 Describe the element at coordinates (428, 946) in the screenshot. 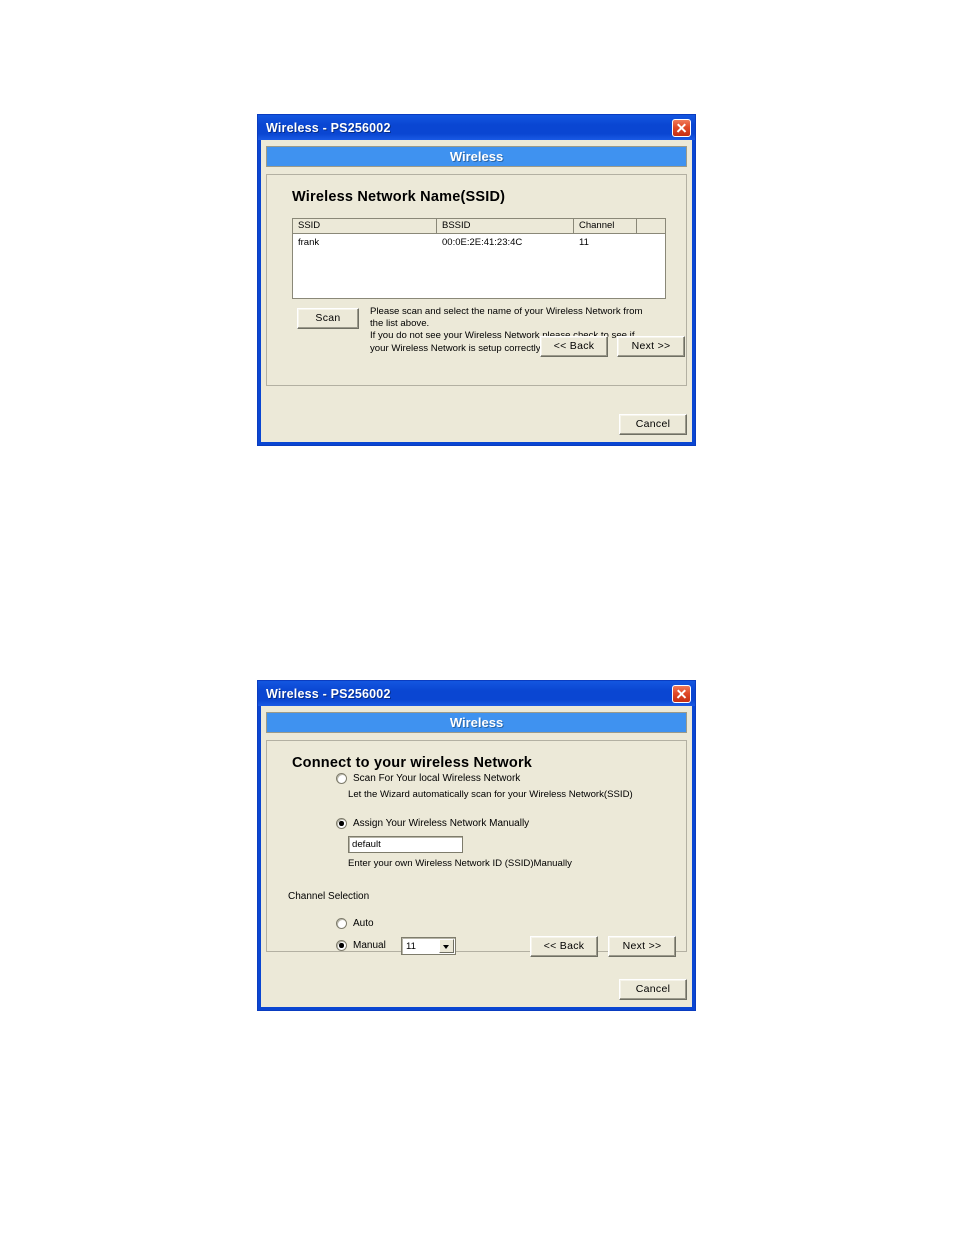

I see `channel-select: 11` at that location.